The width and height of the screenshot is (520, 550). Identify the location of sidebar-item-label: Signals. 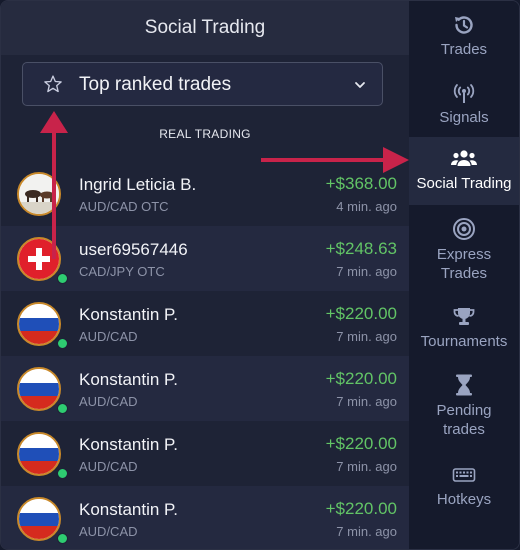
(464, 117).